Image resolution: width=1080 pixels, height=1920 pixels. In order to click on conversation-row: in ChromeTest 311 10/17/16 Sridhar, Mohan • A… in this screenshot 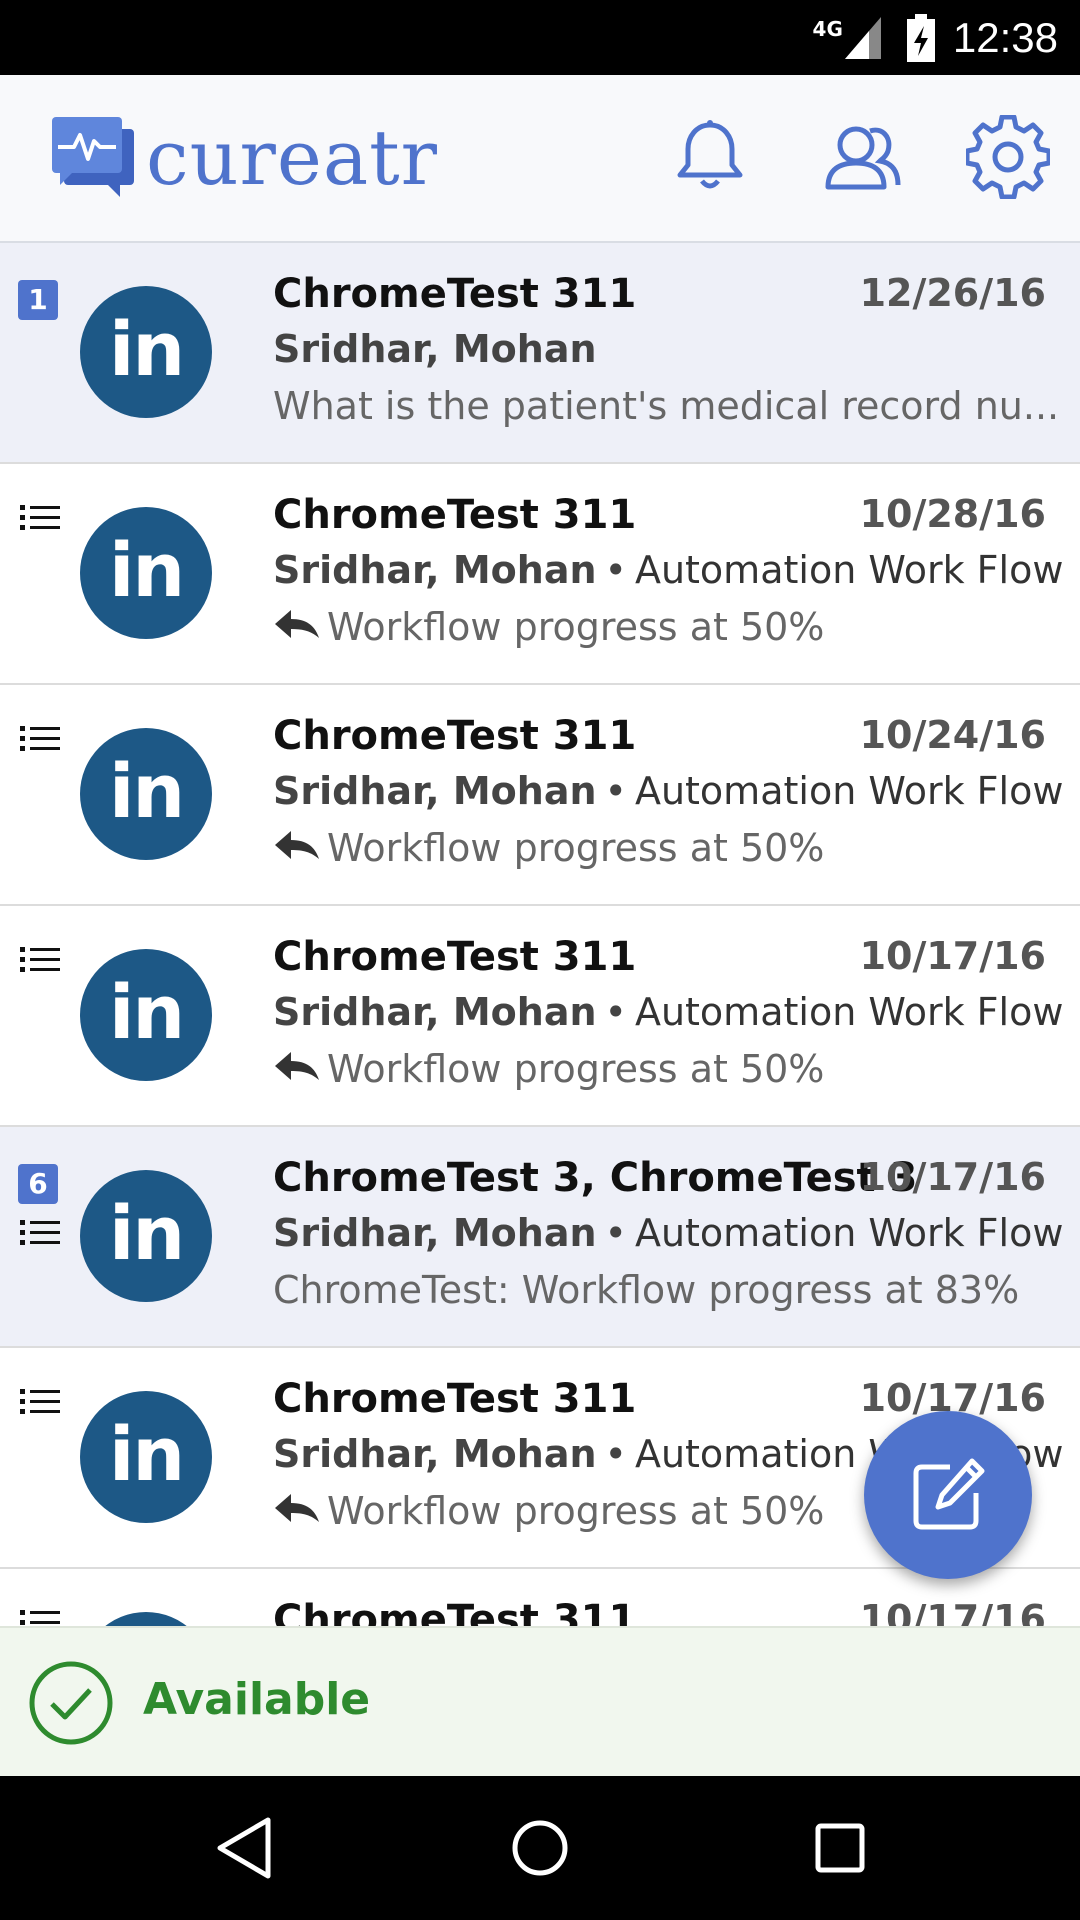, I will do `click(540, 1016)`.